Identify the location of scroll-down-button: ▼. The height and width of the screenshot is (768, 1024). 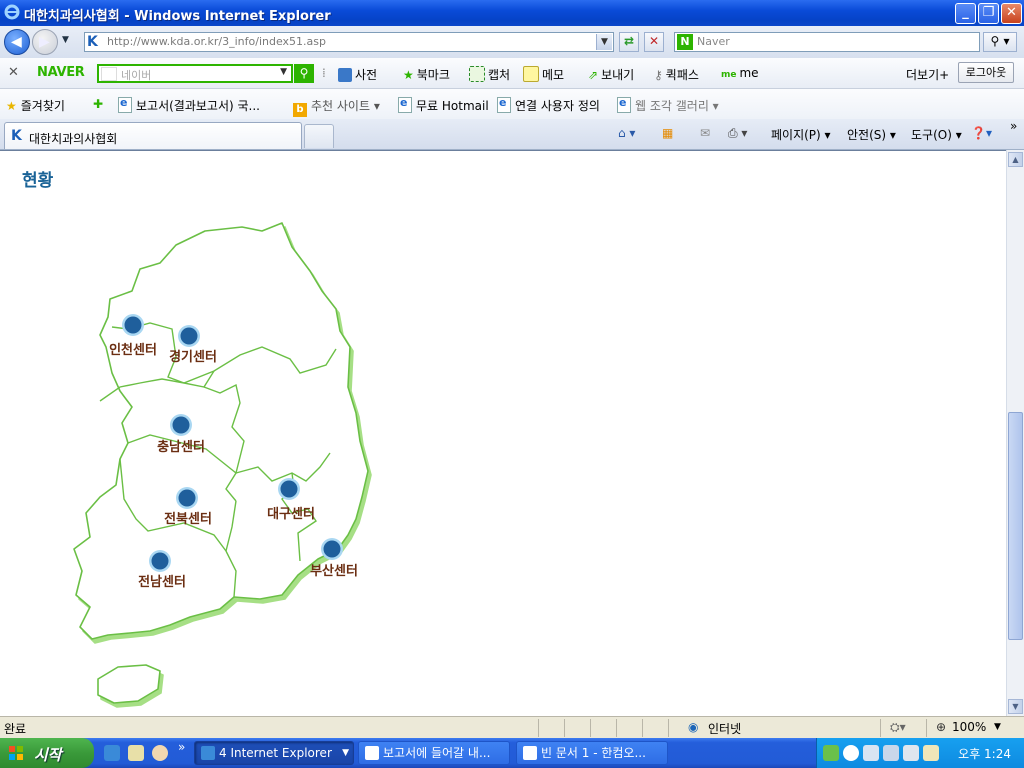
(1015, 706).